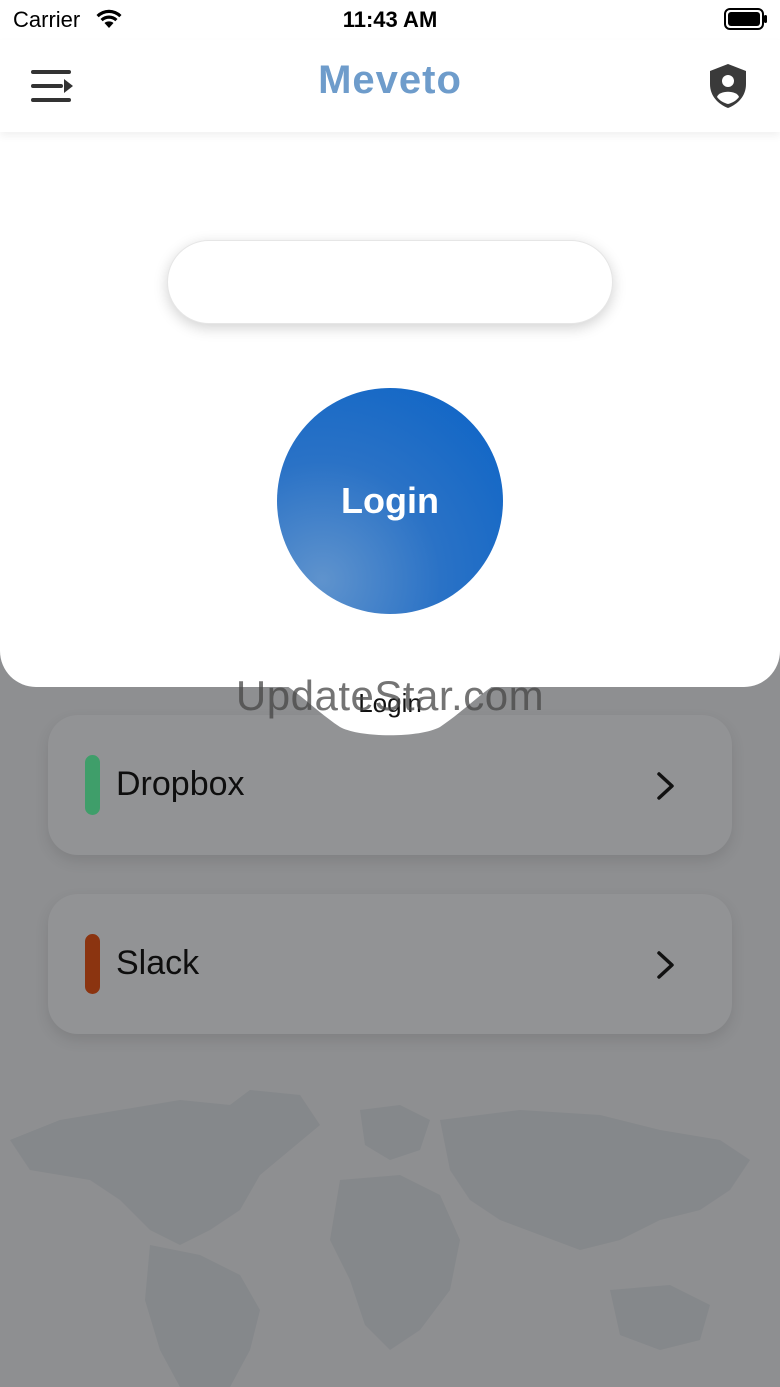  I want to click on identifier-input, so click(390, 282).